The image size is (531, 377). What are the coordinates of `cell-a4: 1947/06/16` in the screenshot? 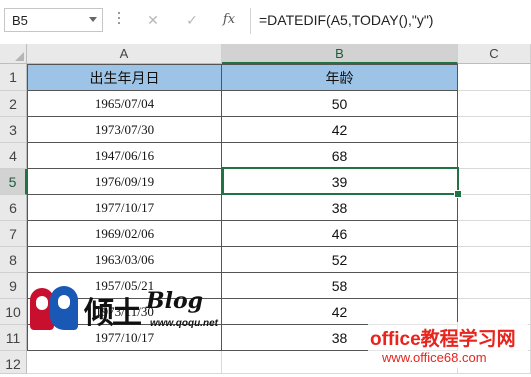 It's located at (124, 156).